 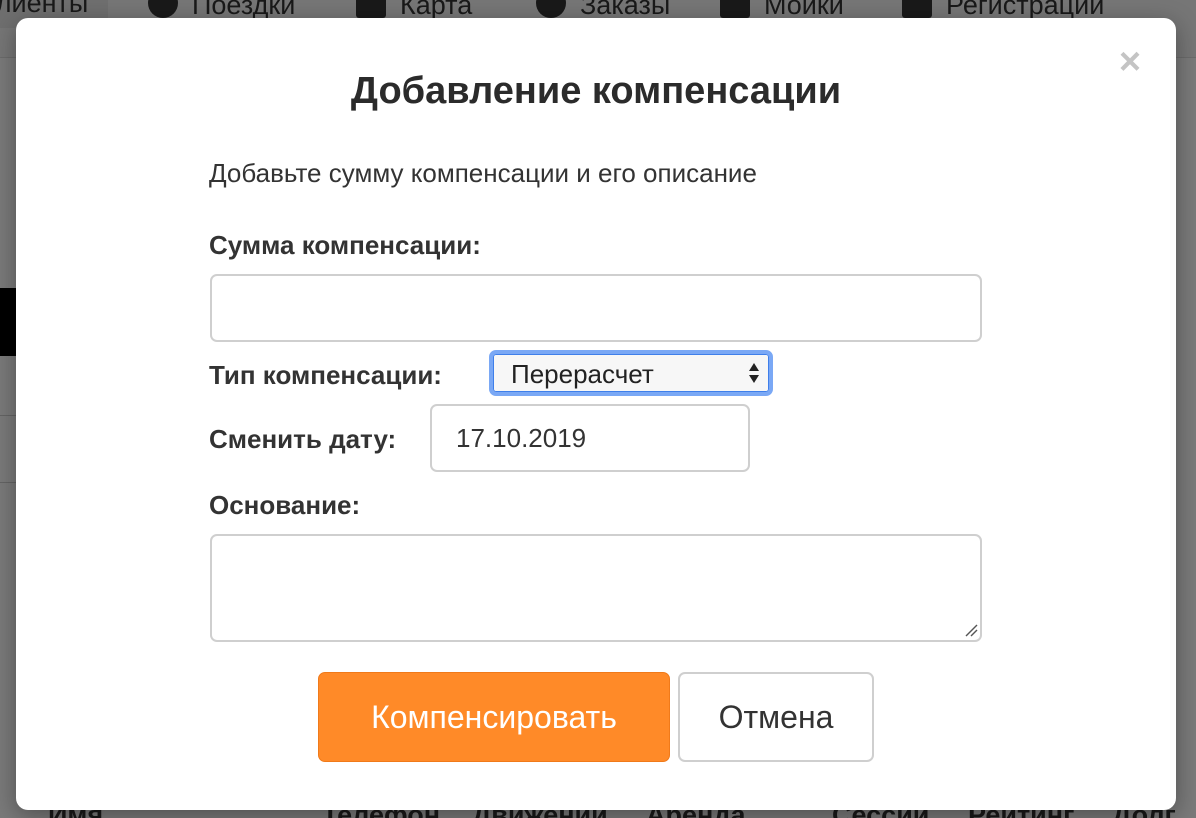 What do you see at coordinates (494, 717) in the screenshot?
I see `compensate-button: Компенсировать` at bounding box center [494, 717].